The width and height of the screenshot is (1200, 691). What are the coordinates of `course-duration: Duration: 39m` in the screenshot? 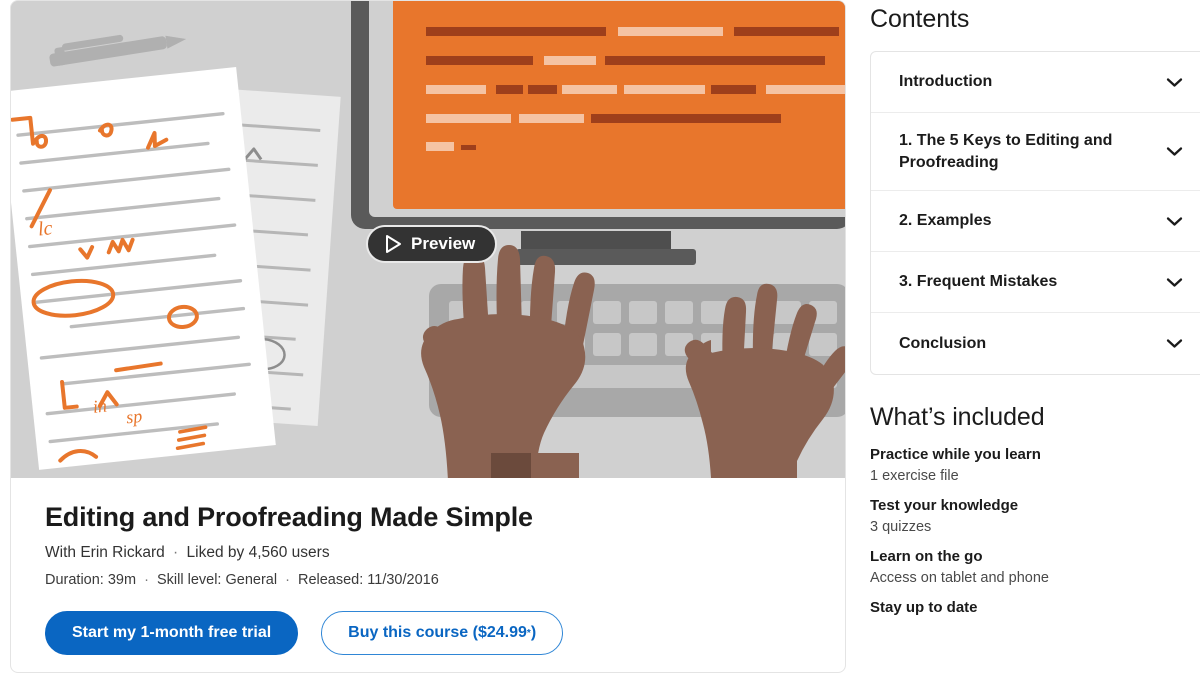 It's located at (91, 580).